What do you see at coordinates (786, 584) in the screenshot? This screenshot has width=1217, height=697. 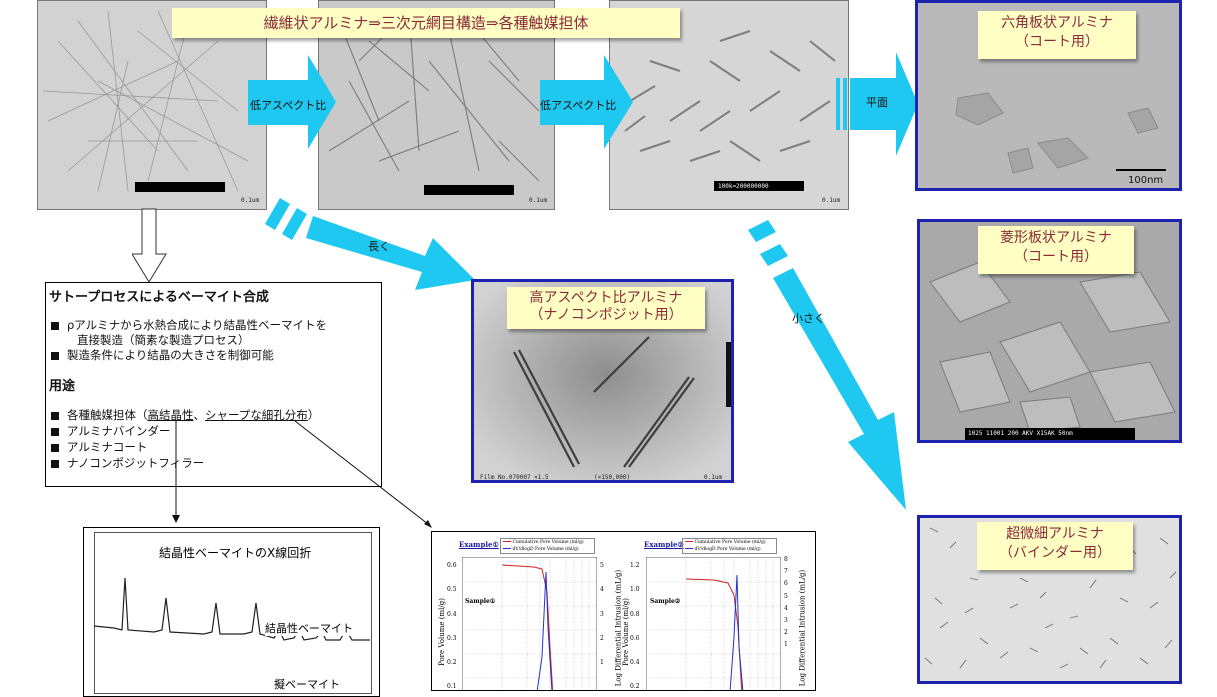 I see `pore-right-y2tick-3: 6` at bounding box center [786, 584].